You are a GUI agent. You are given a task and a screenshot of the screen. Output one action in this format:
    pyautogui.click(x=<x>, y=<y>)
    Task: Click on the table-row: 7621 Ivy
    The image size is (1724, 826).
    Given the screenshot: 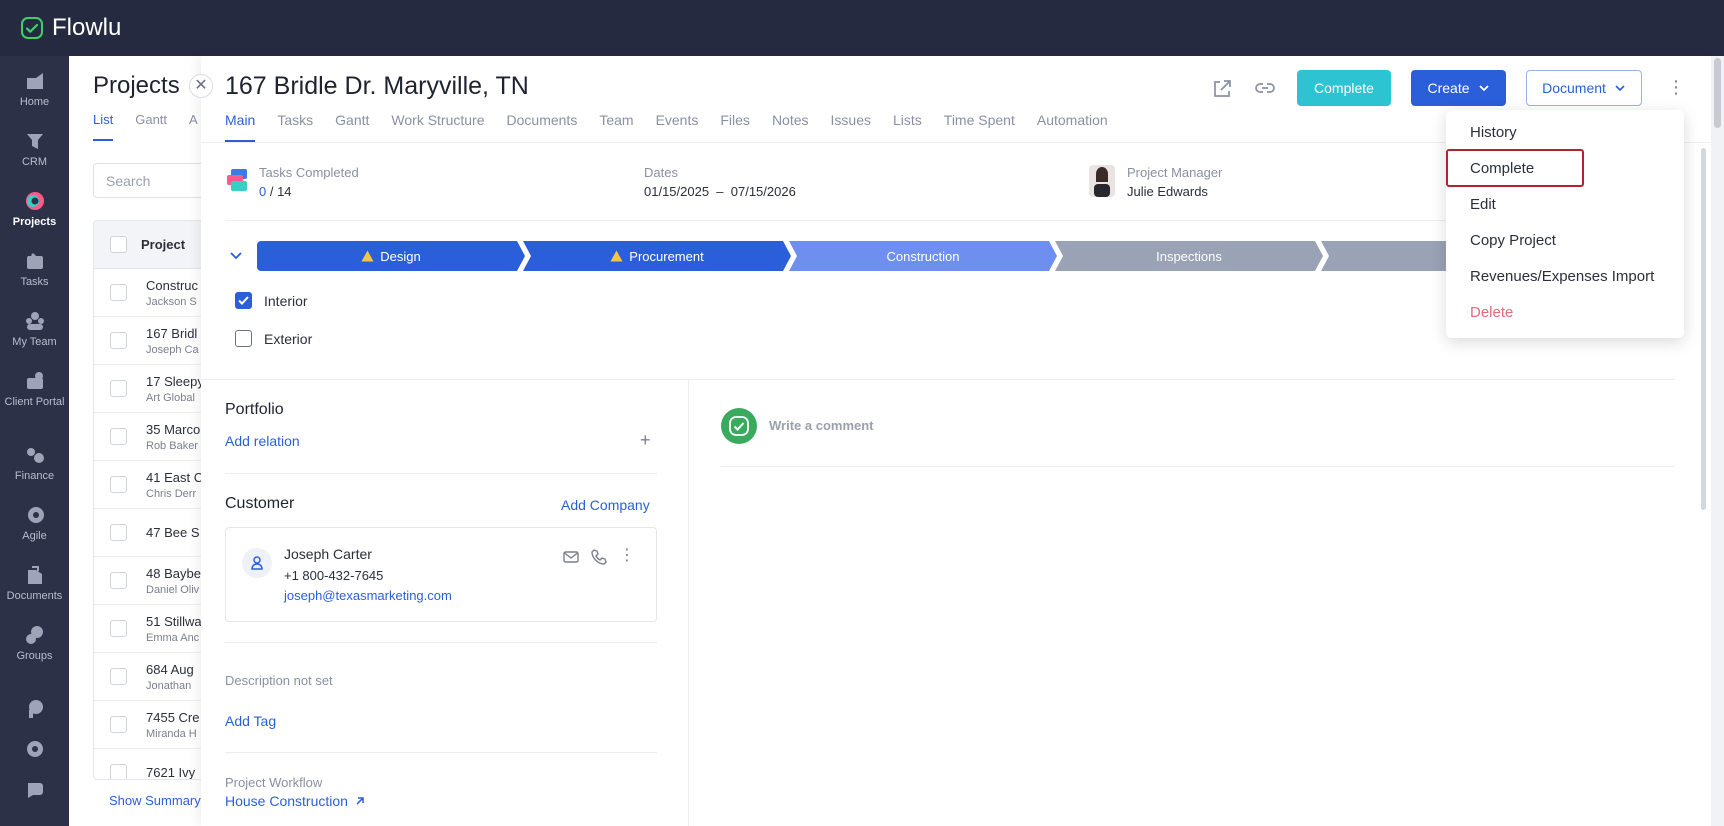 What is the action you would take?
    pyautogui.click(x=153, y=764)
    